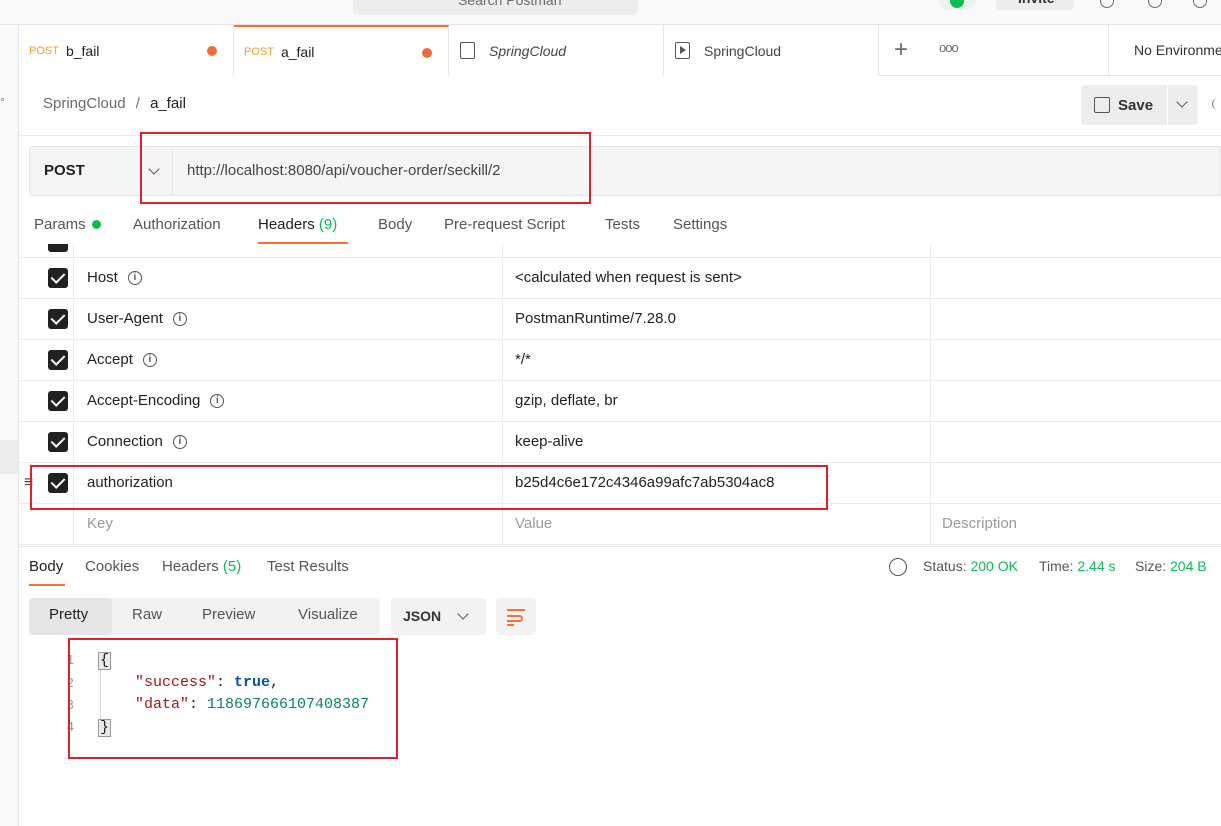  What do you see at coordinates (47, 585) in the screenshot?
I see `active-tab-indicator` at bounding box center [47, 585].